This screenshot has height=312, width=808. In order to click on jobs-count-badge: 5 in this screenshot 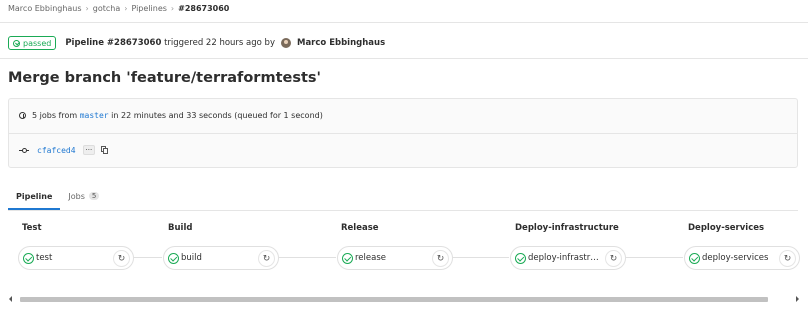, I will do `click(94, 196)`.